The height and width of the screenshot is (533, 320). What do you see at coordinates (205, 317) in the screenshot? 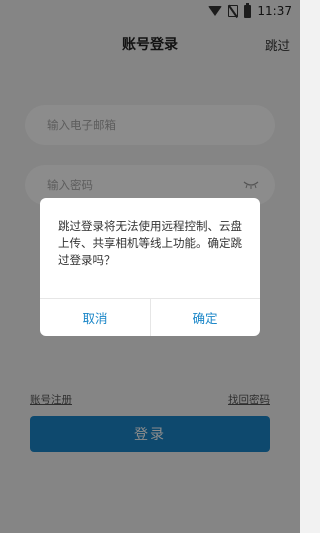
I see `confirm-button: 确定` at bounding box center [205, 317].